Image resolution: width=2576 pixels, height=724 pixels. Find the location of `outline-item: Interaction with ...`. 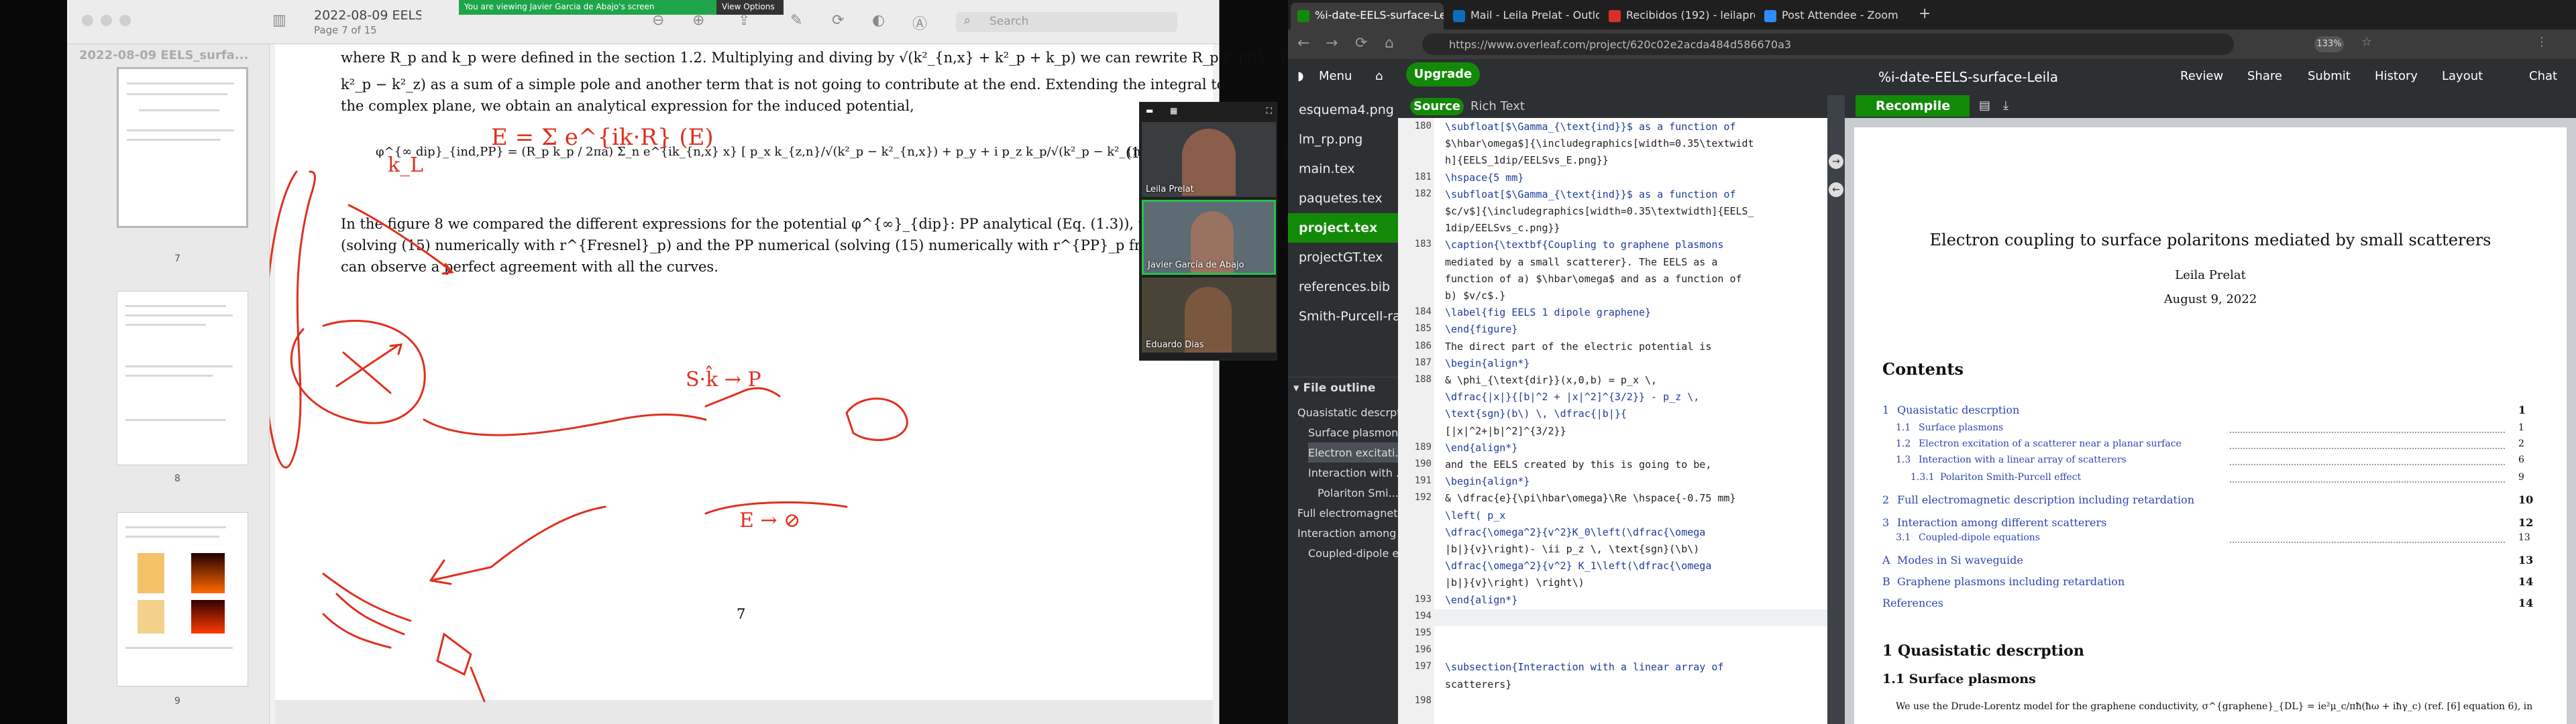

outline-item: Interaction with ... is located at coordinates (1353, 473).